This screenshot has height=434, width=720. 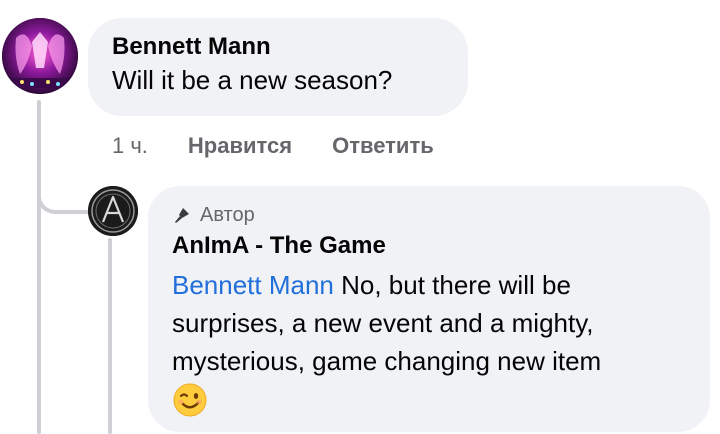 What do you see at coordinates (278, 47) in the screenshot?
I see `comment-author: Bennett Mann` at bounding box center [278, 47].